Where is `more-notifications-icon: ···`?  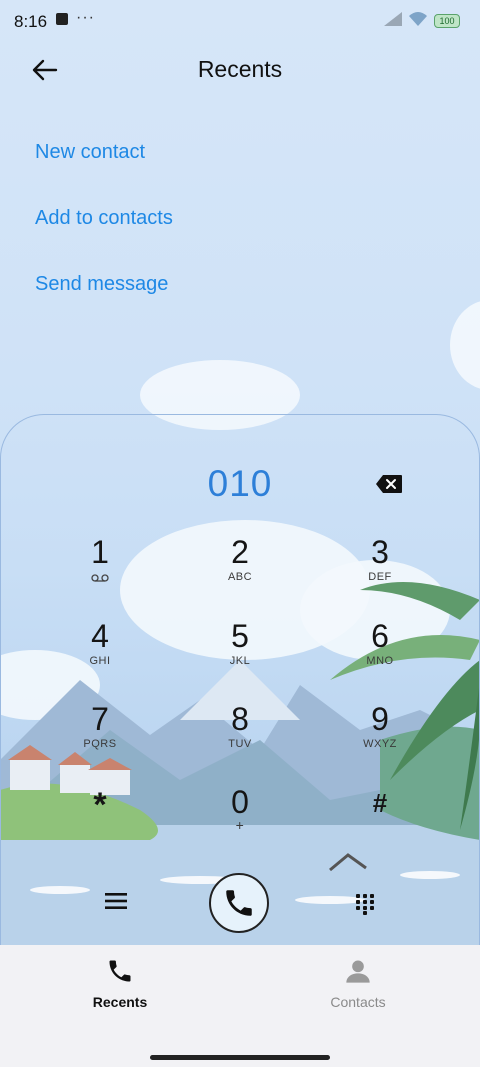
more-notifications-icon: ··· is located at coordinates (85, 17).